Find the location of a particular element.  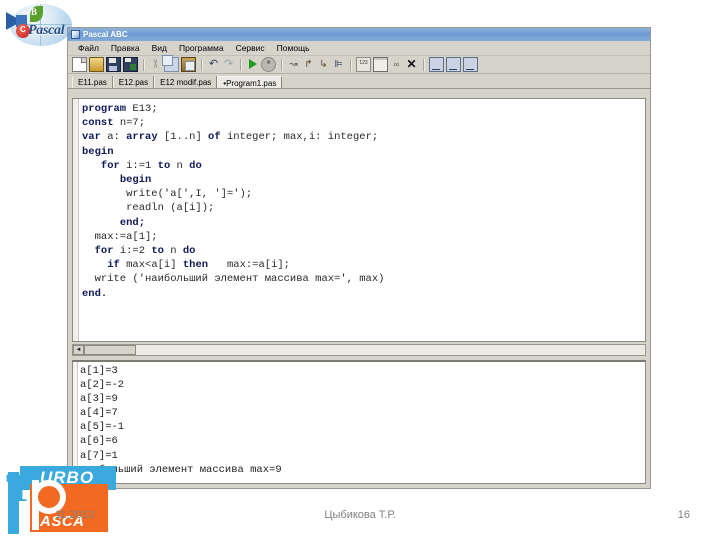

tab-e12: E12.pas is located at coordinates (133, 82).